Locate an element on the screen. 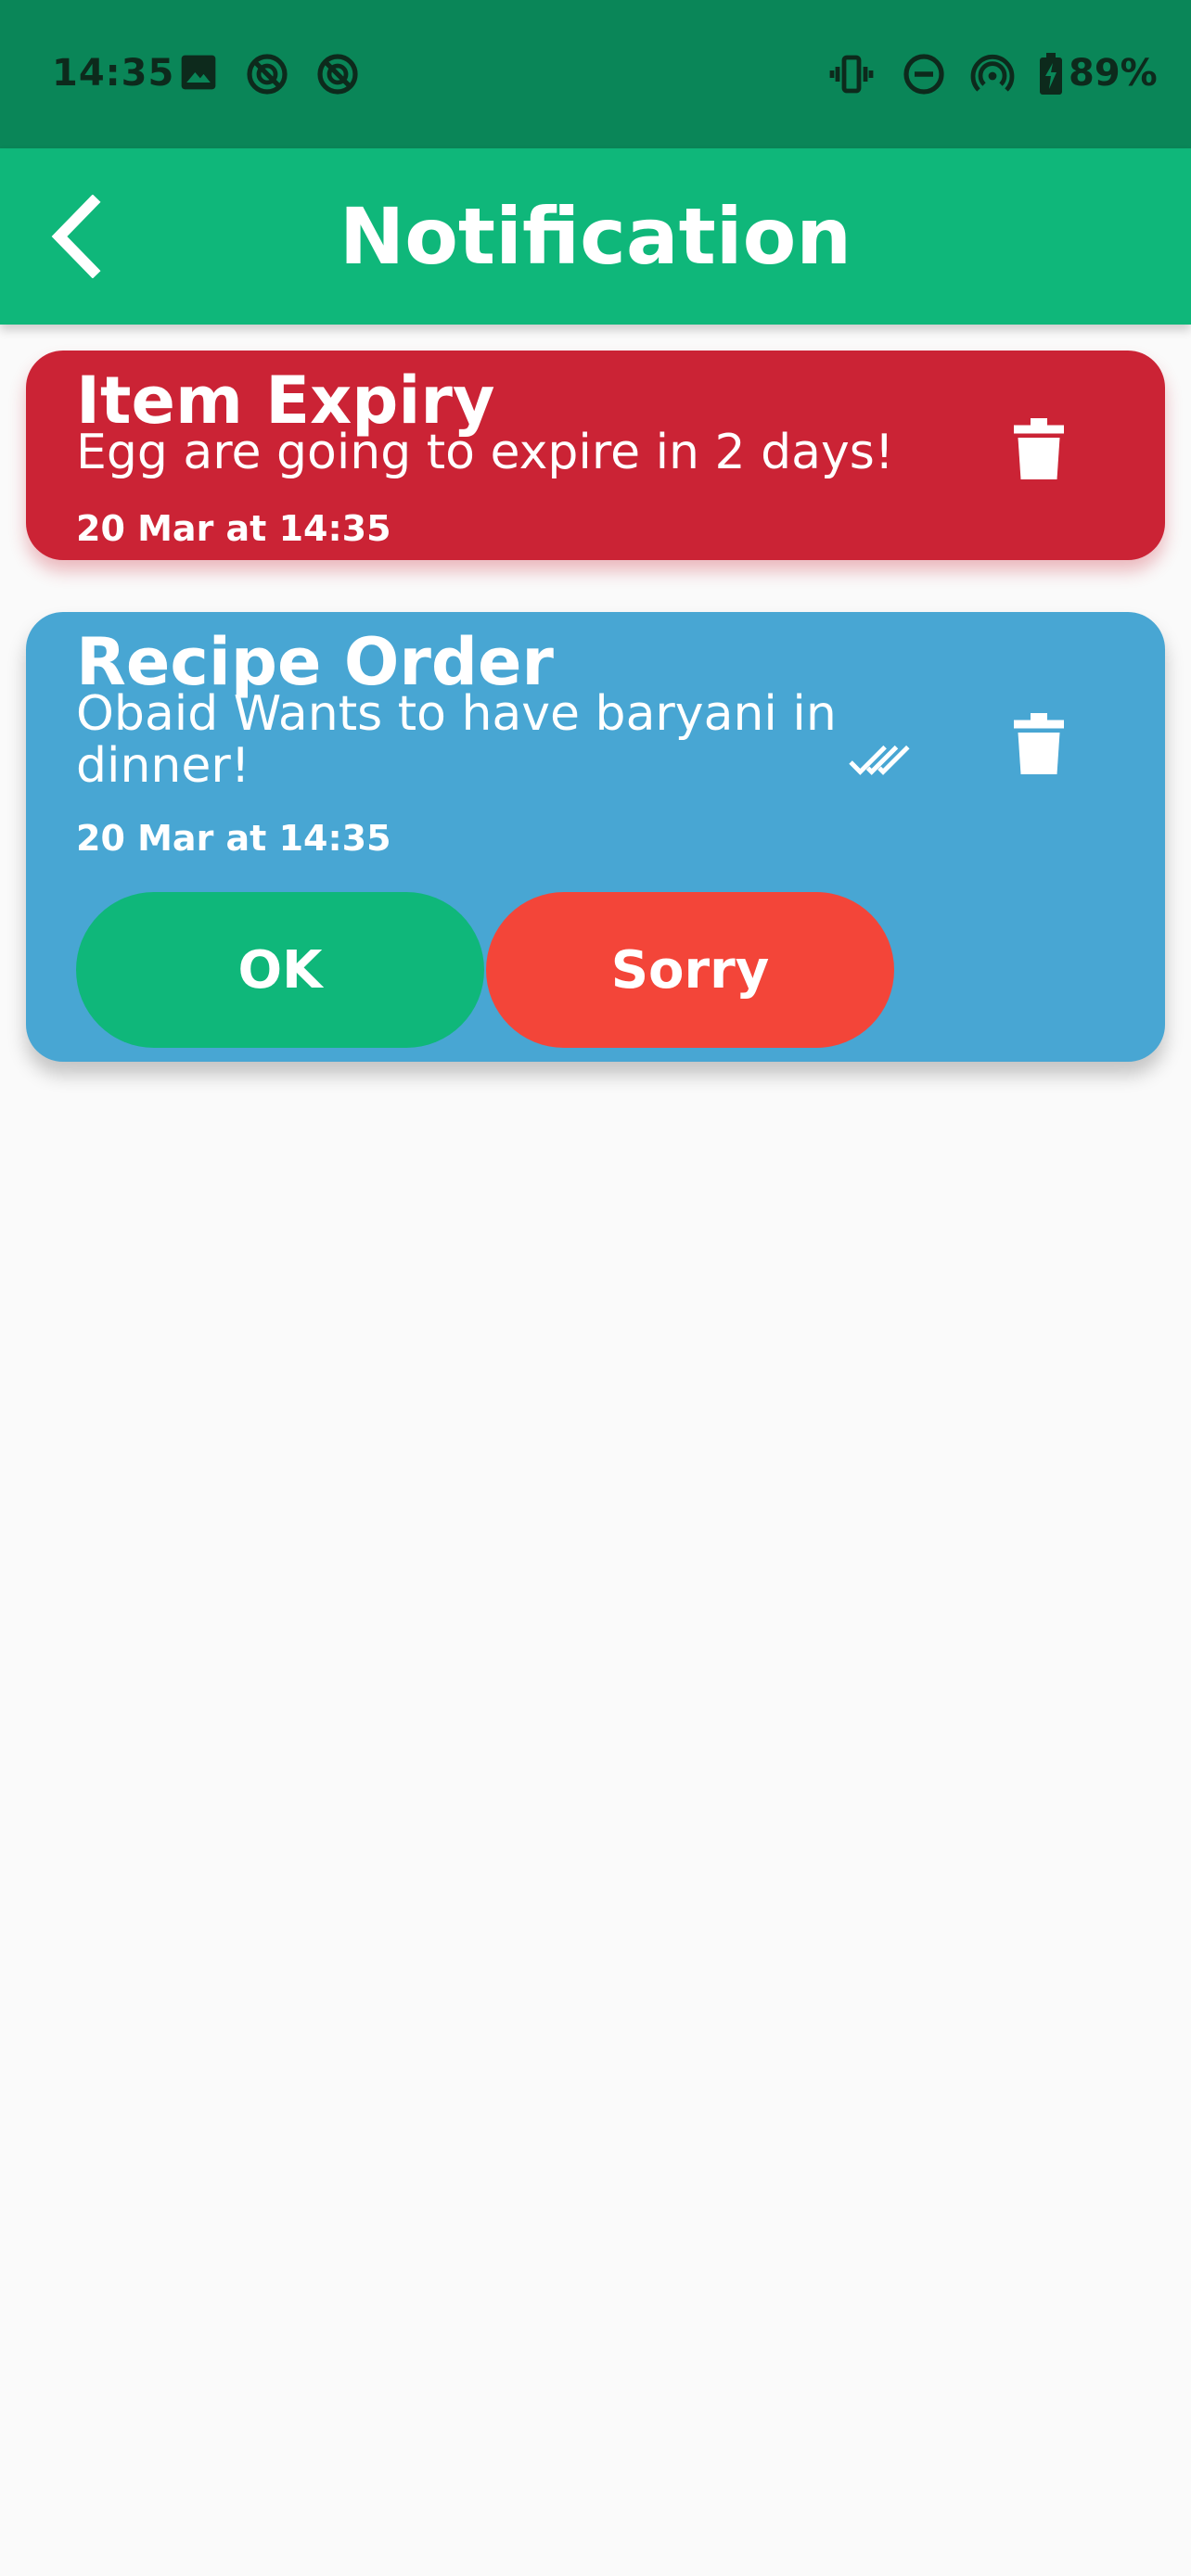 The width and height of the screenshot is (1191, 2576). app-bar: Notification is located at coordinates (595, 237).